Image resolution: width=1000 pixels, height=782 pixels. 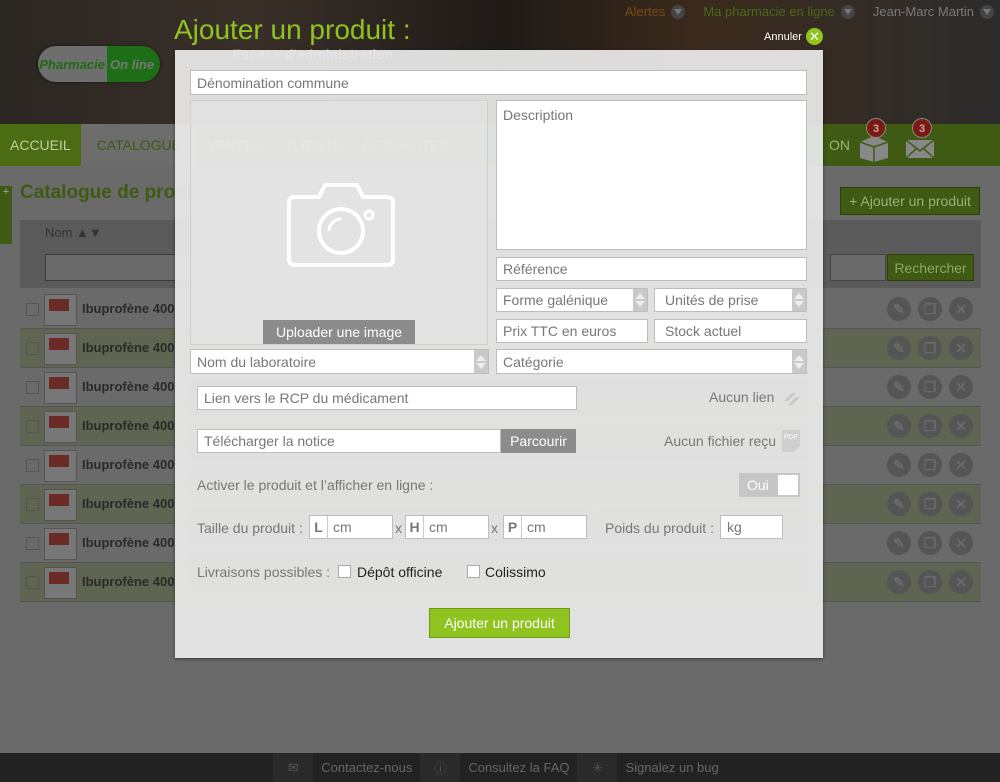 What do you see at coordinates (399, 572) in the screenshot?
I see `depot-officine-label: Dépôt officine` at bounding box center [399, 572].